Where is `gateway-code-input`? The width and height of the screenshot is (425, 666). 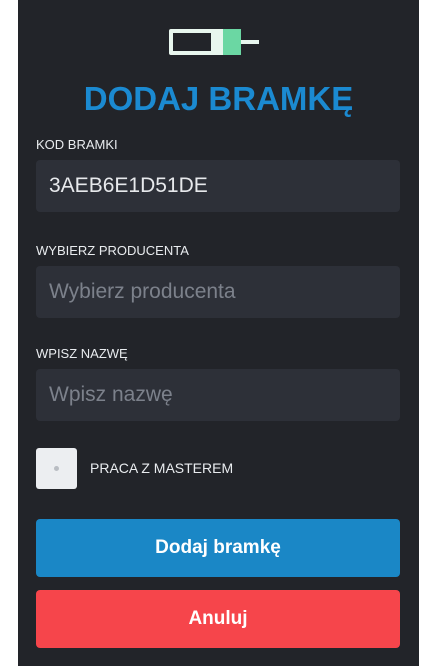 gateway-code-input is located at coordinates (218, 186).